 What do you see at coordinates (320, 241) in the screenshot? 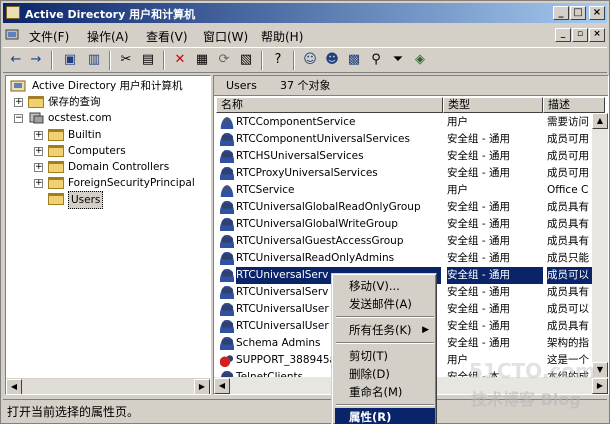
I see `cell-name: RTCUniversalGuestAccessGroup` at bounding box center [320, 241].